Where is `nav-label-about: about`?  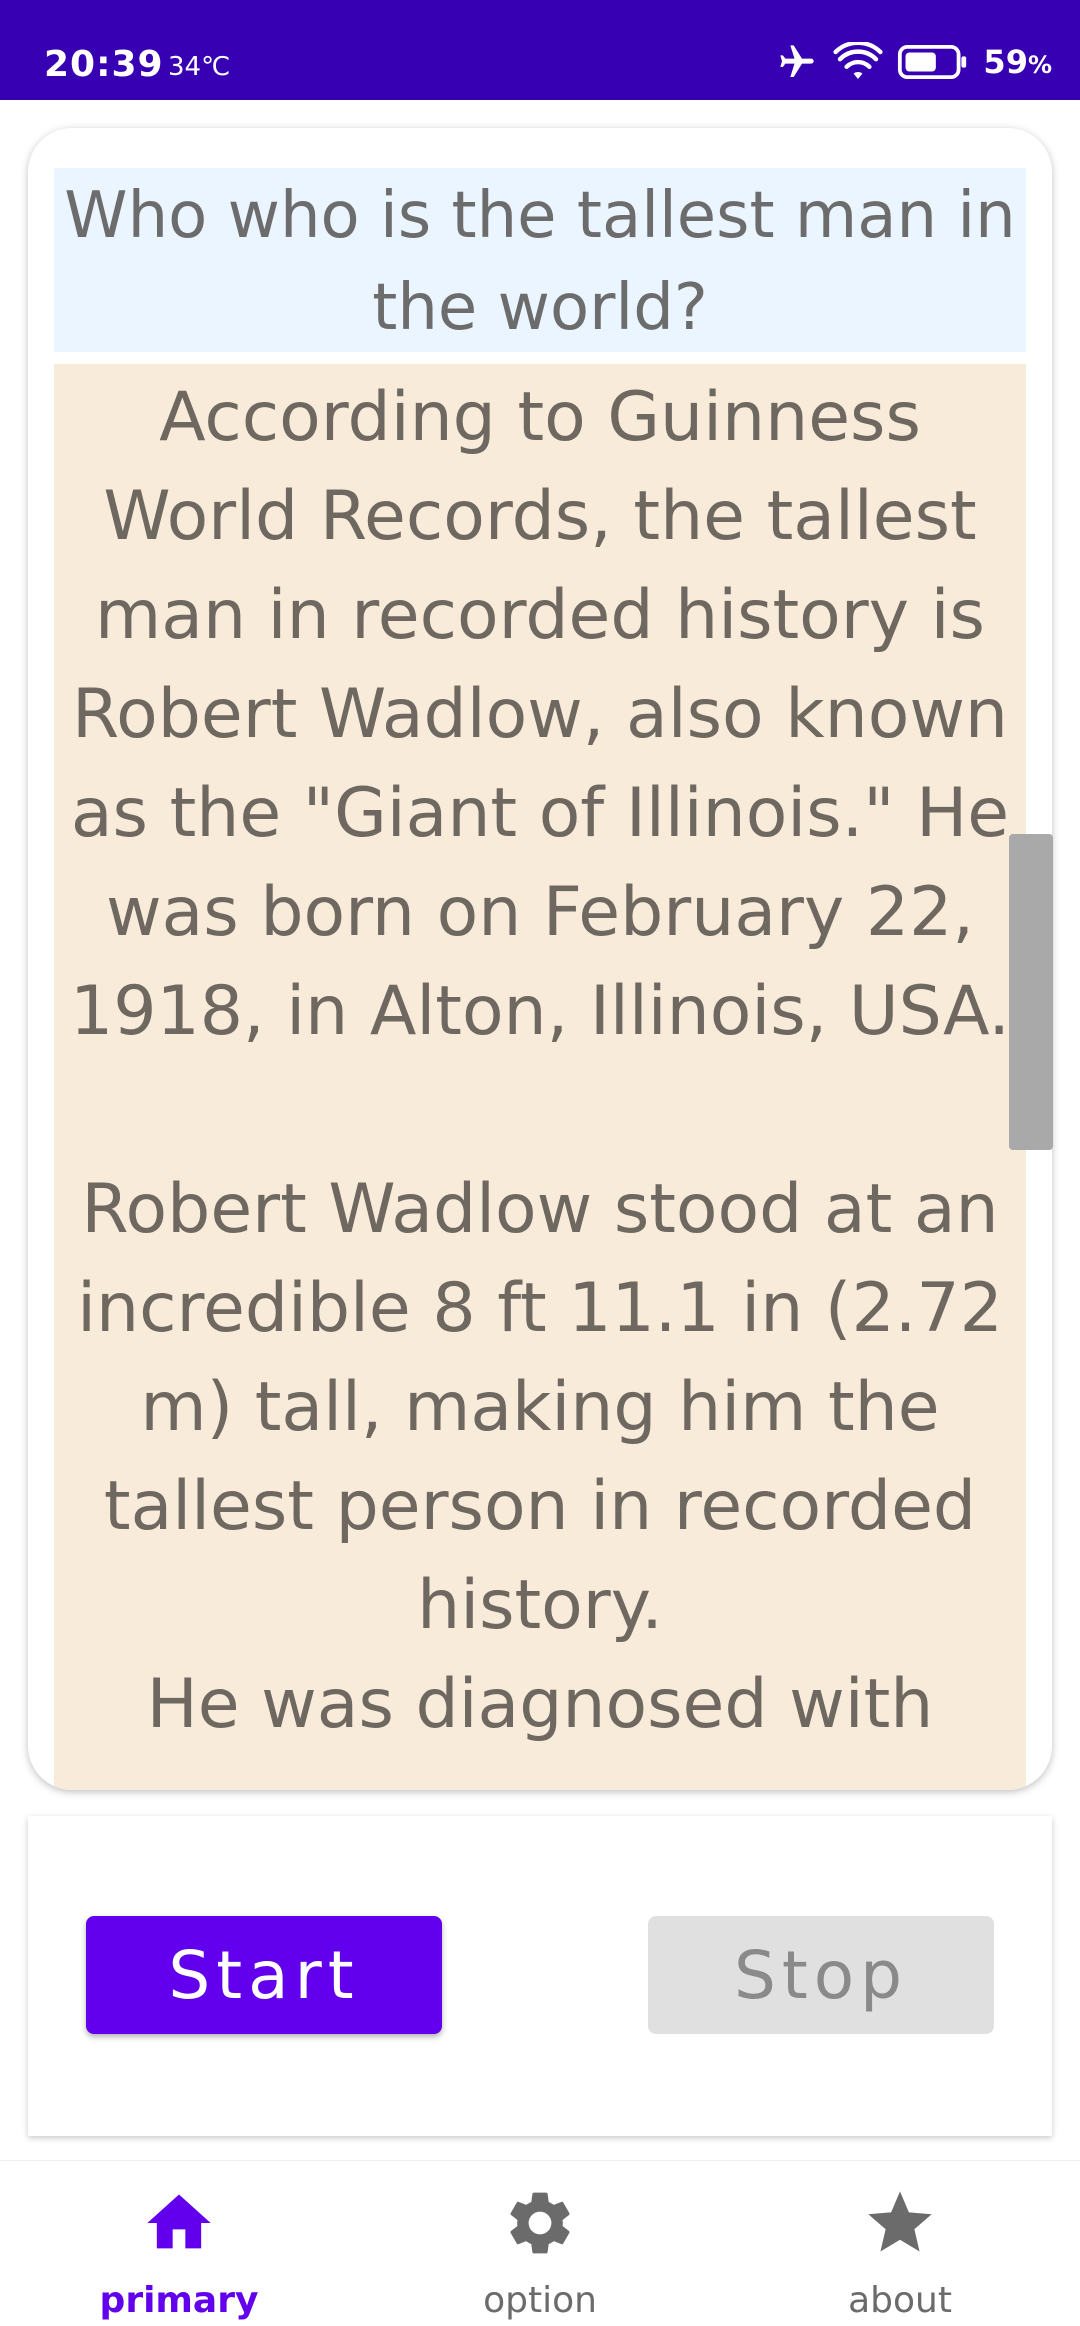
nav-label-about: about is located at coordinates (900, 2300).